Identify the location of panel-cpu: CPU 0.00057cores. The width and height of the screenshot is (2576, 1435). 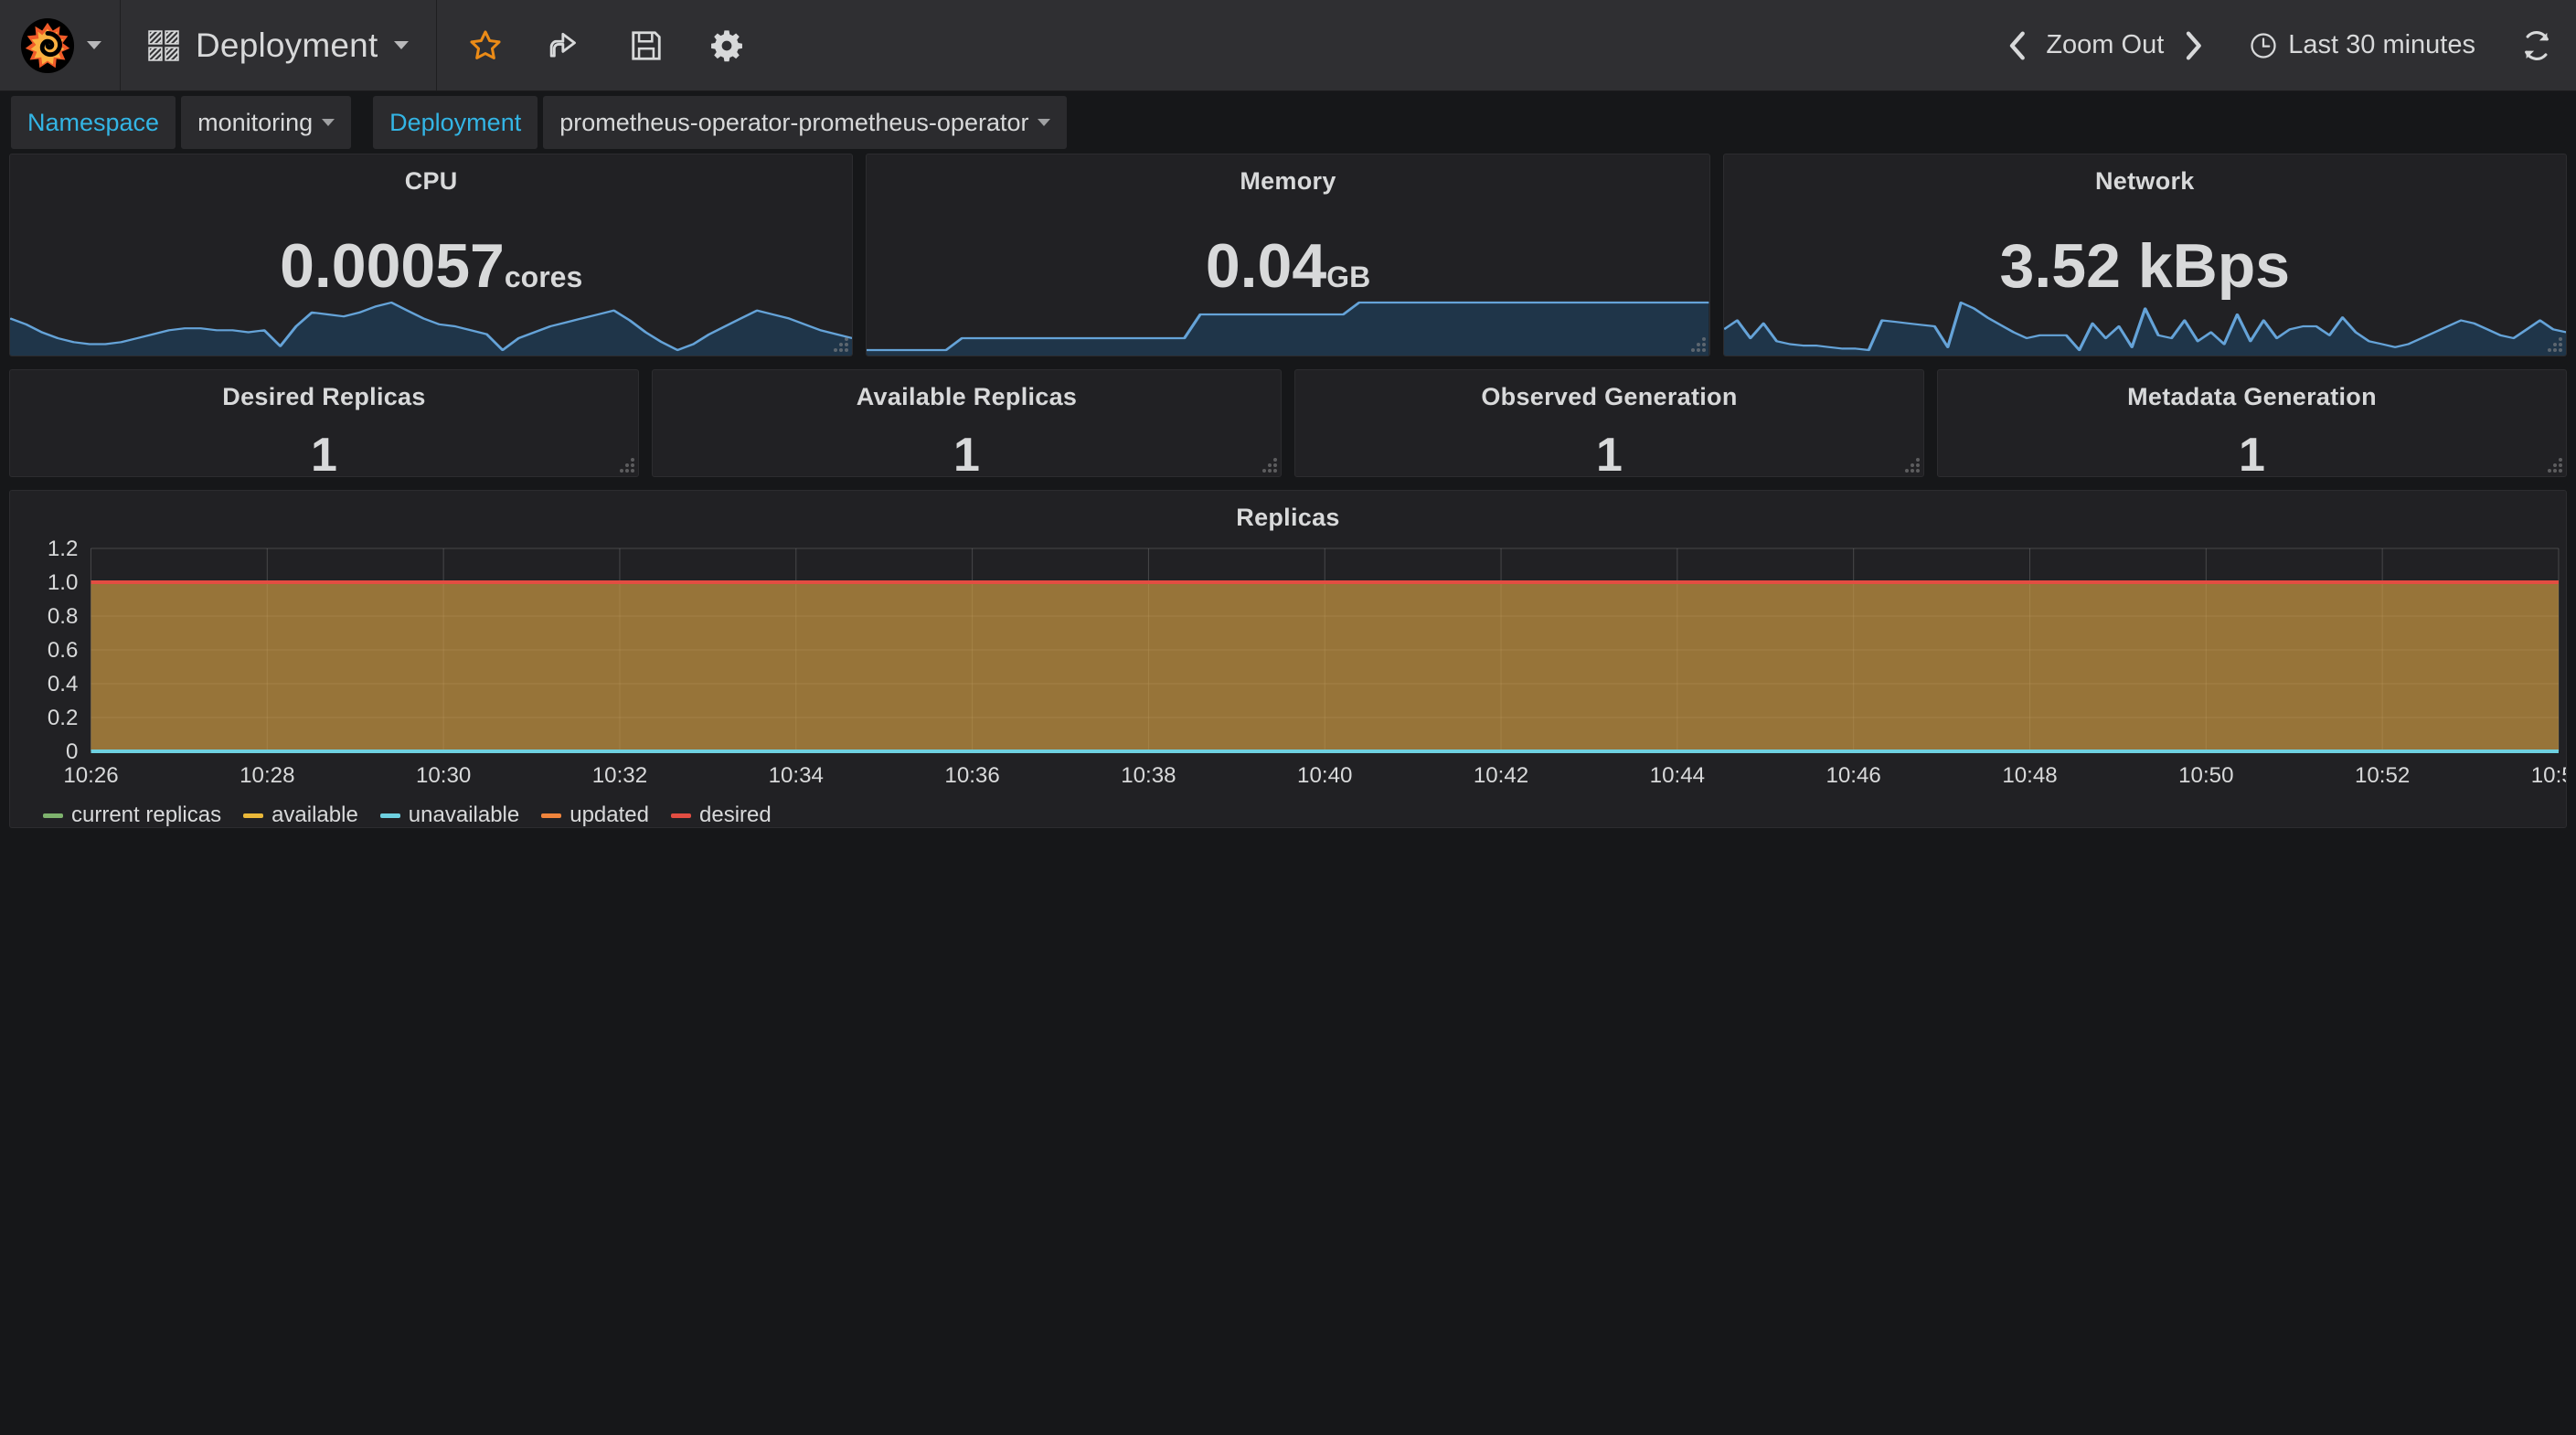
(431, 255).